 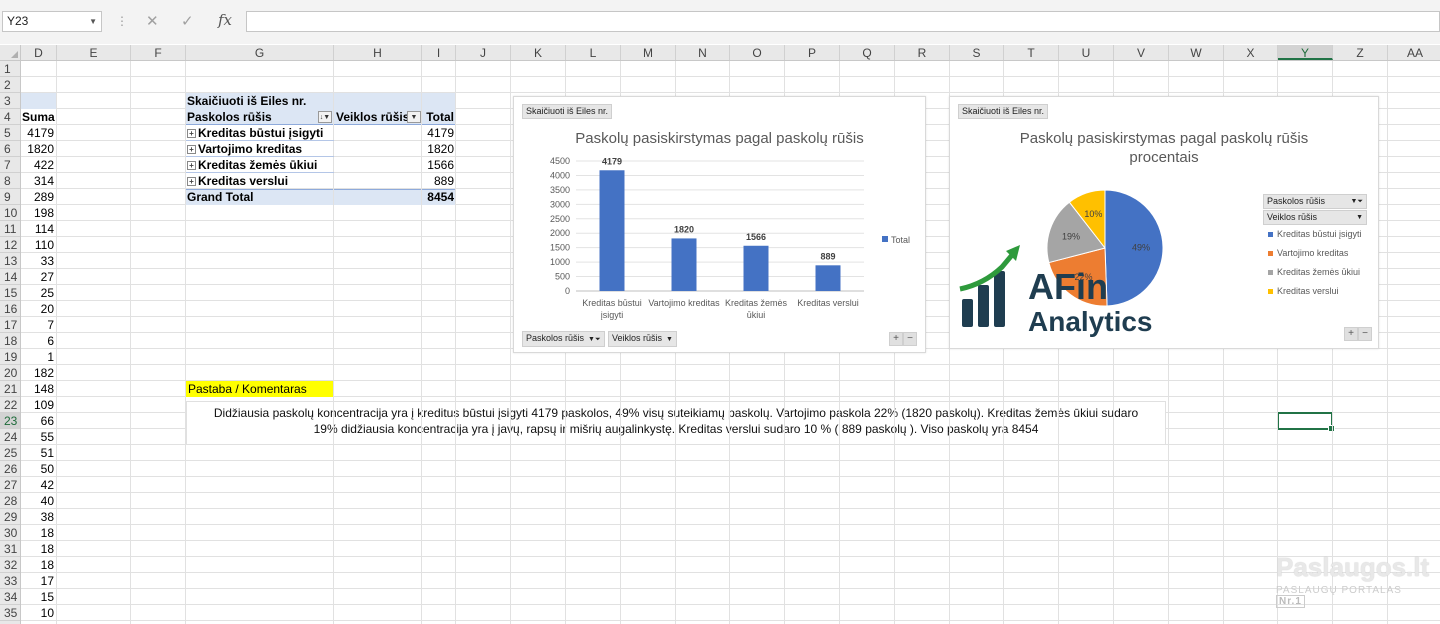 I want to click on column-header-u: U, so click(x=1086, y=52).